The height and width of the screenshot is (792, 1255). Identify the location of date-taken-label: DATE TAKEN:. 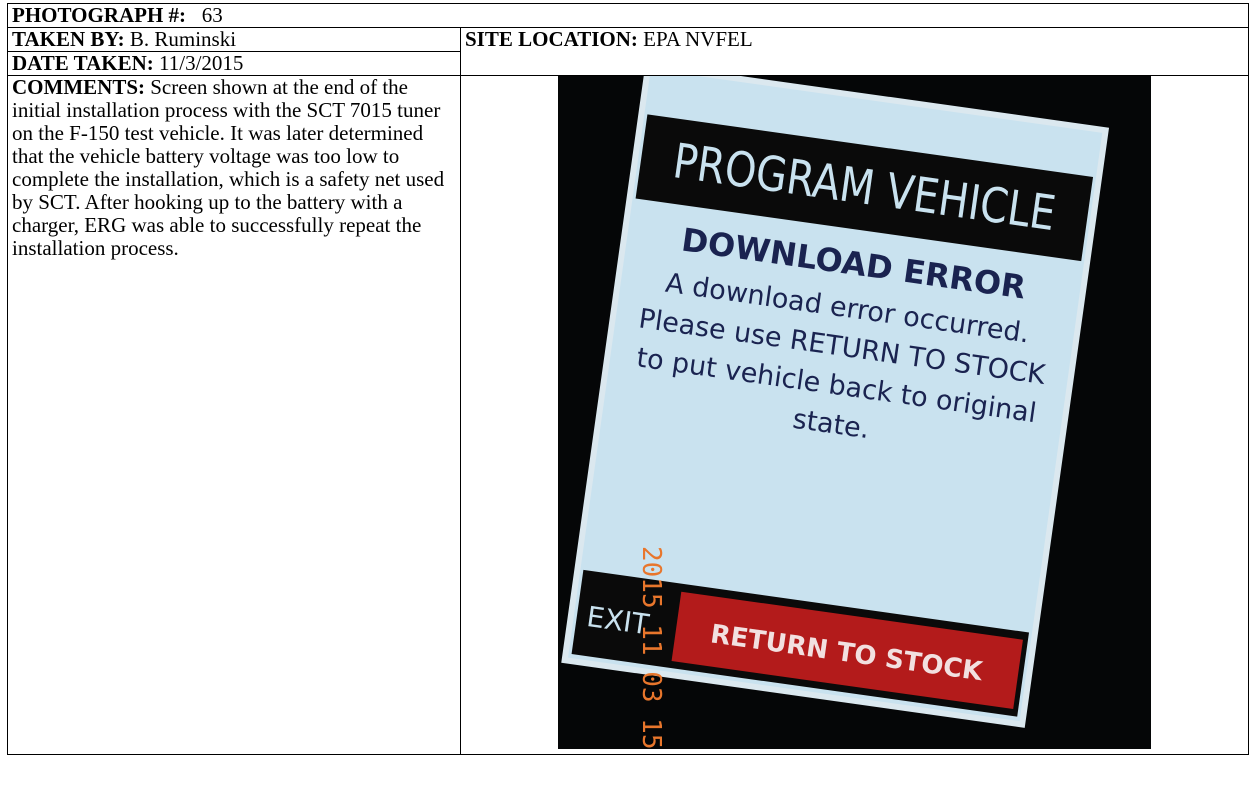
(83, 63).